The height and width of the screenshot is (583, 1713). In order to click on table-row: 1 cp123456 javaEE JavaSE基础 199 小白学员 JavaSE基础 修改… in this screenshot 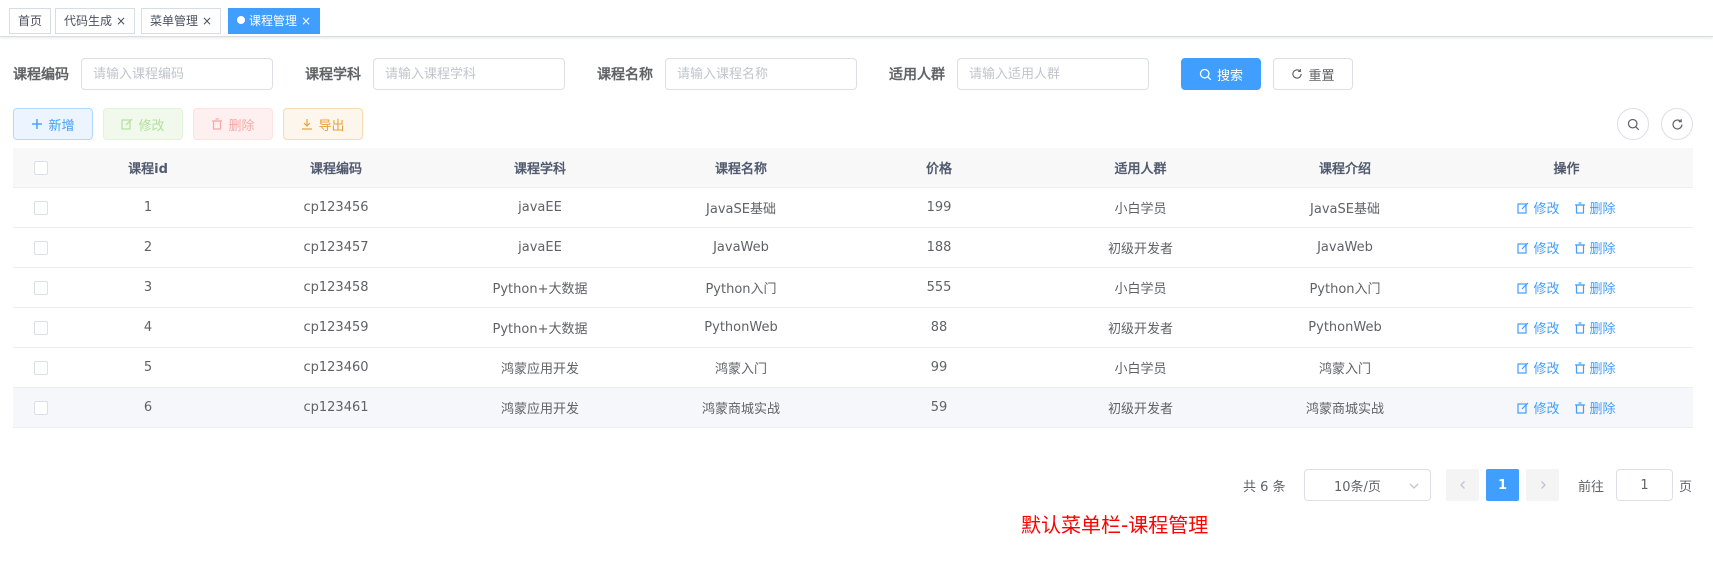, I will do `click(853, 208)`.